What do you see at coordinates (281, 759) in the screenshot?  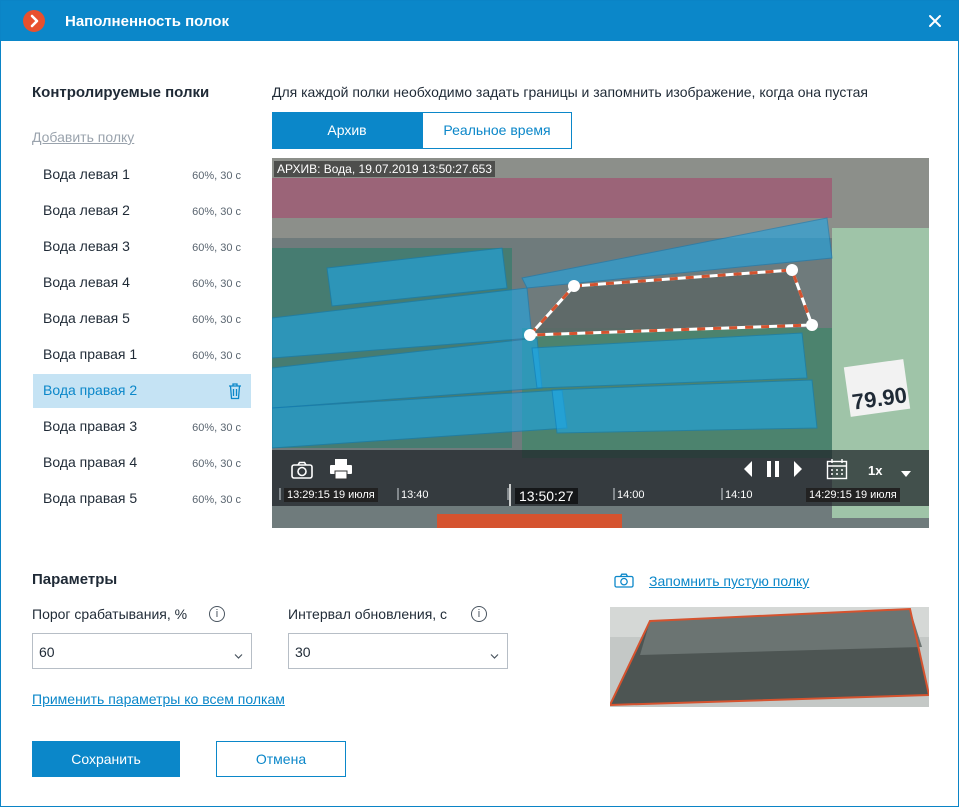 I see `cancel-button: Отмена` at bounding box center [281, 759].